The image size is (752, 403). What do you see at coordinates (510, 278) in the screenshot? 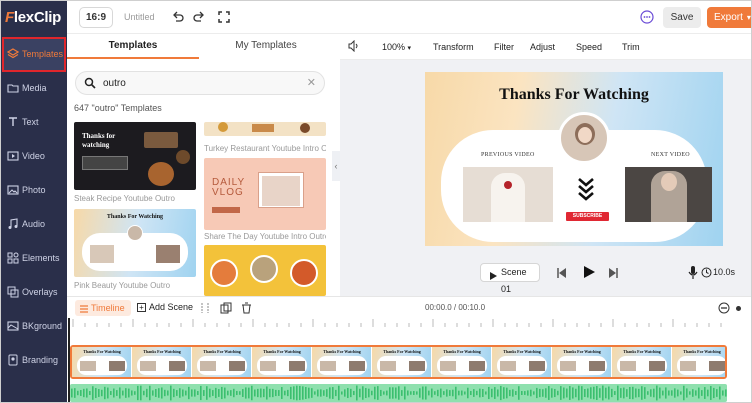
I see `scene-select-button: Scene 01` at bounding box center [510, 278].